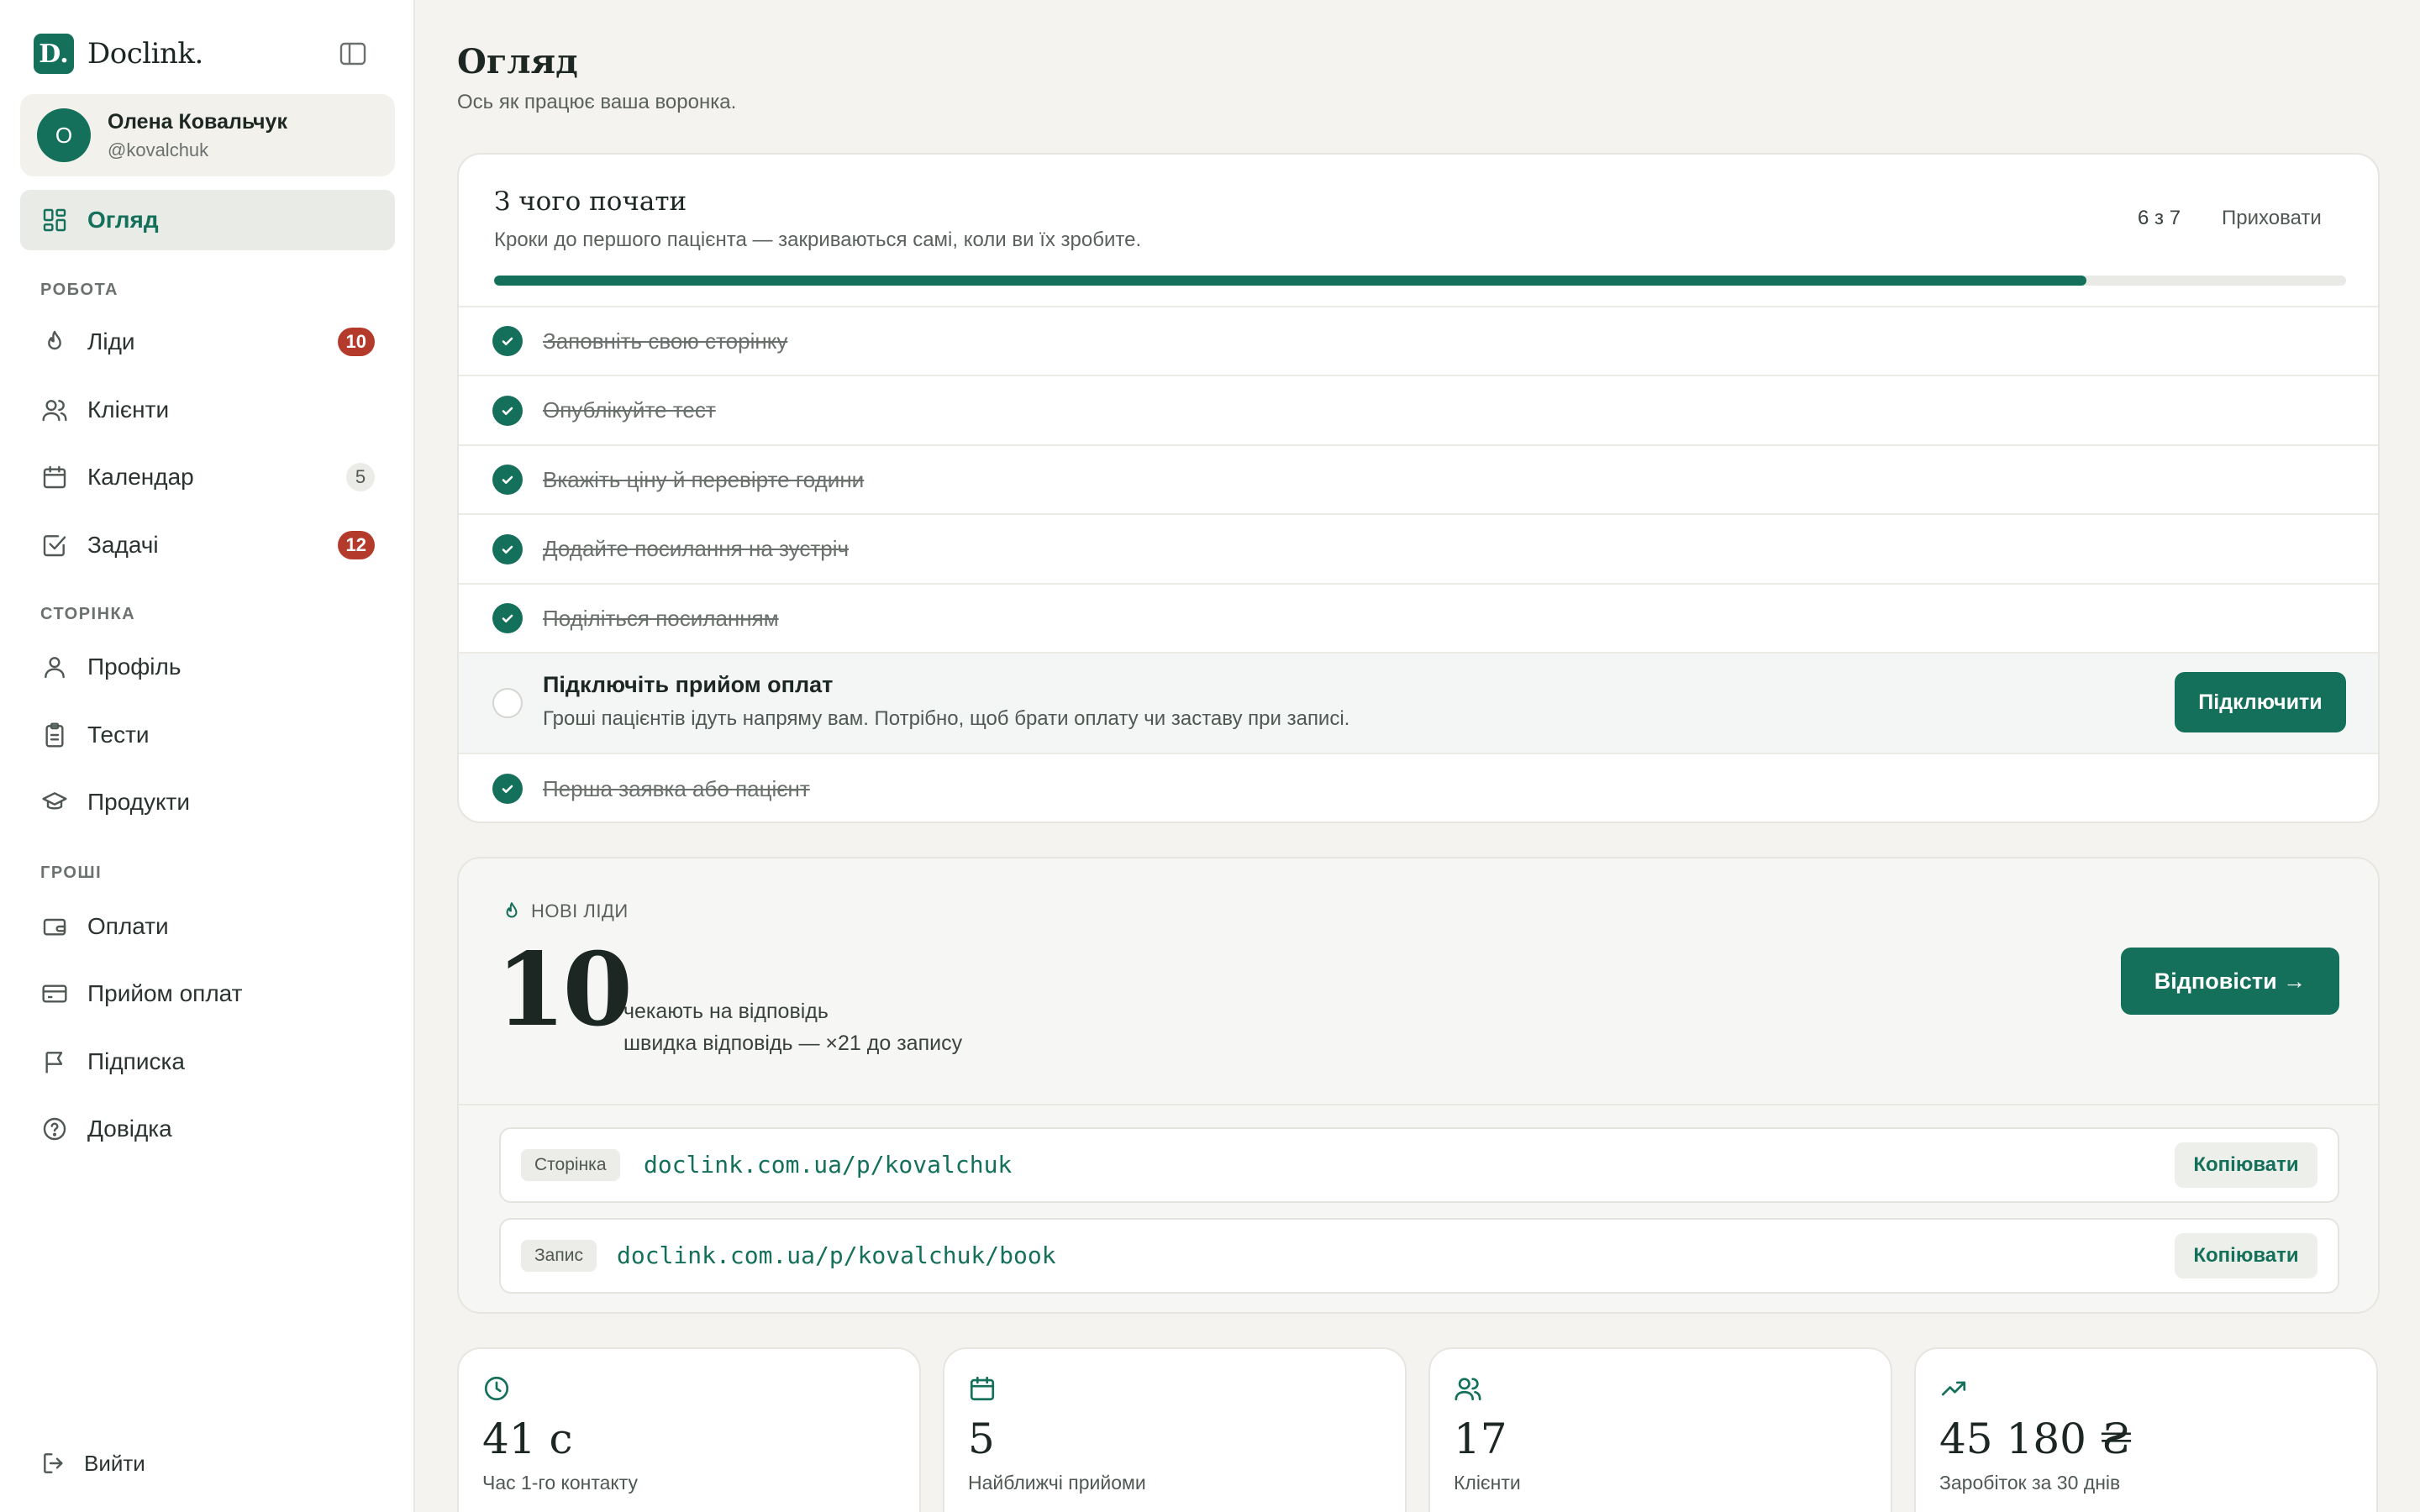  Describe the element at coordinates (207, 802) in the screenshot. I see `sidebar-item-products: Продукти` at that location.